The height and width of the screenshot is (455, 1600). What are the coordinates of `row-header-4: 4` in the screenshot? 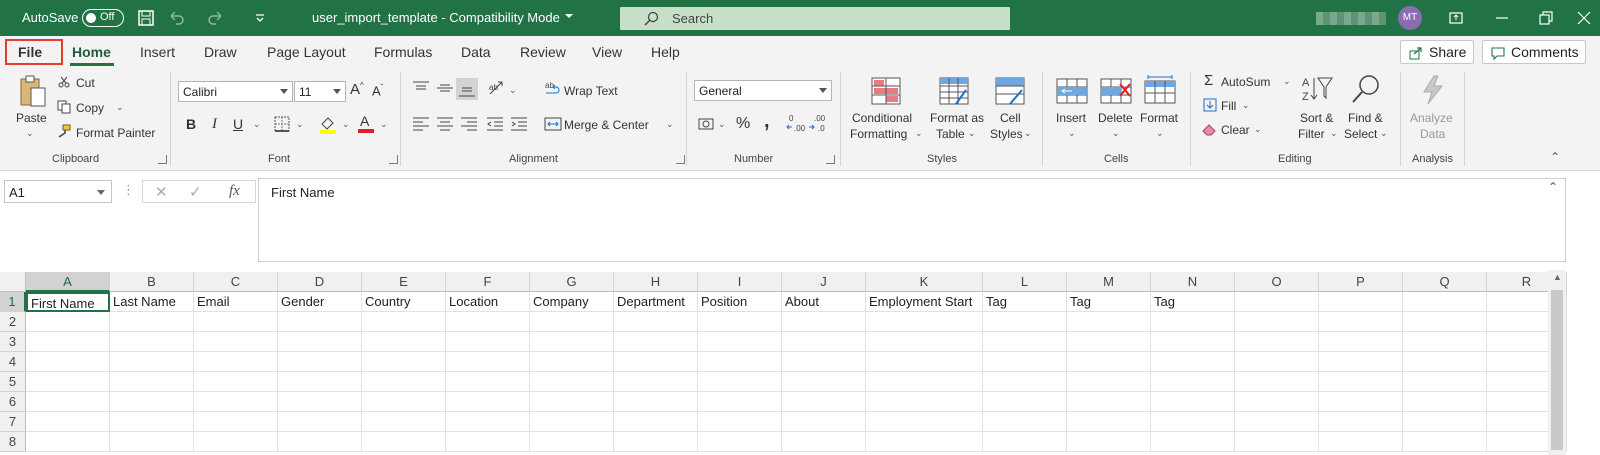 It's located at (13, 362).